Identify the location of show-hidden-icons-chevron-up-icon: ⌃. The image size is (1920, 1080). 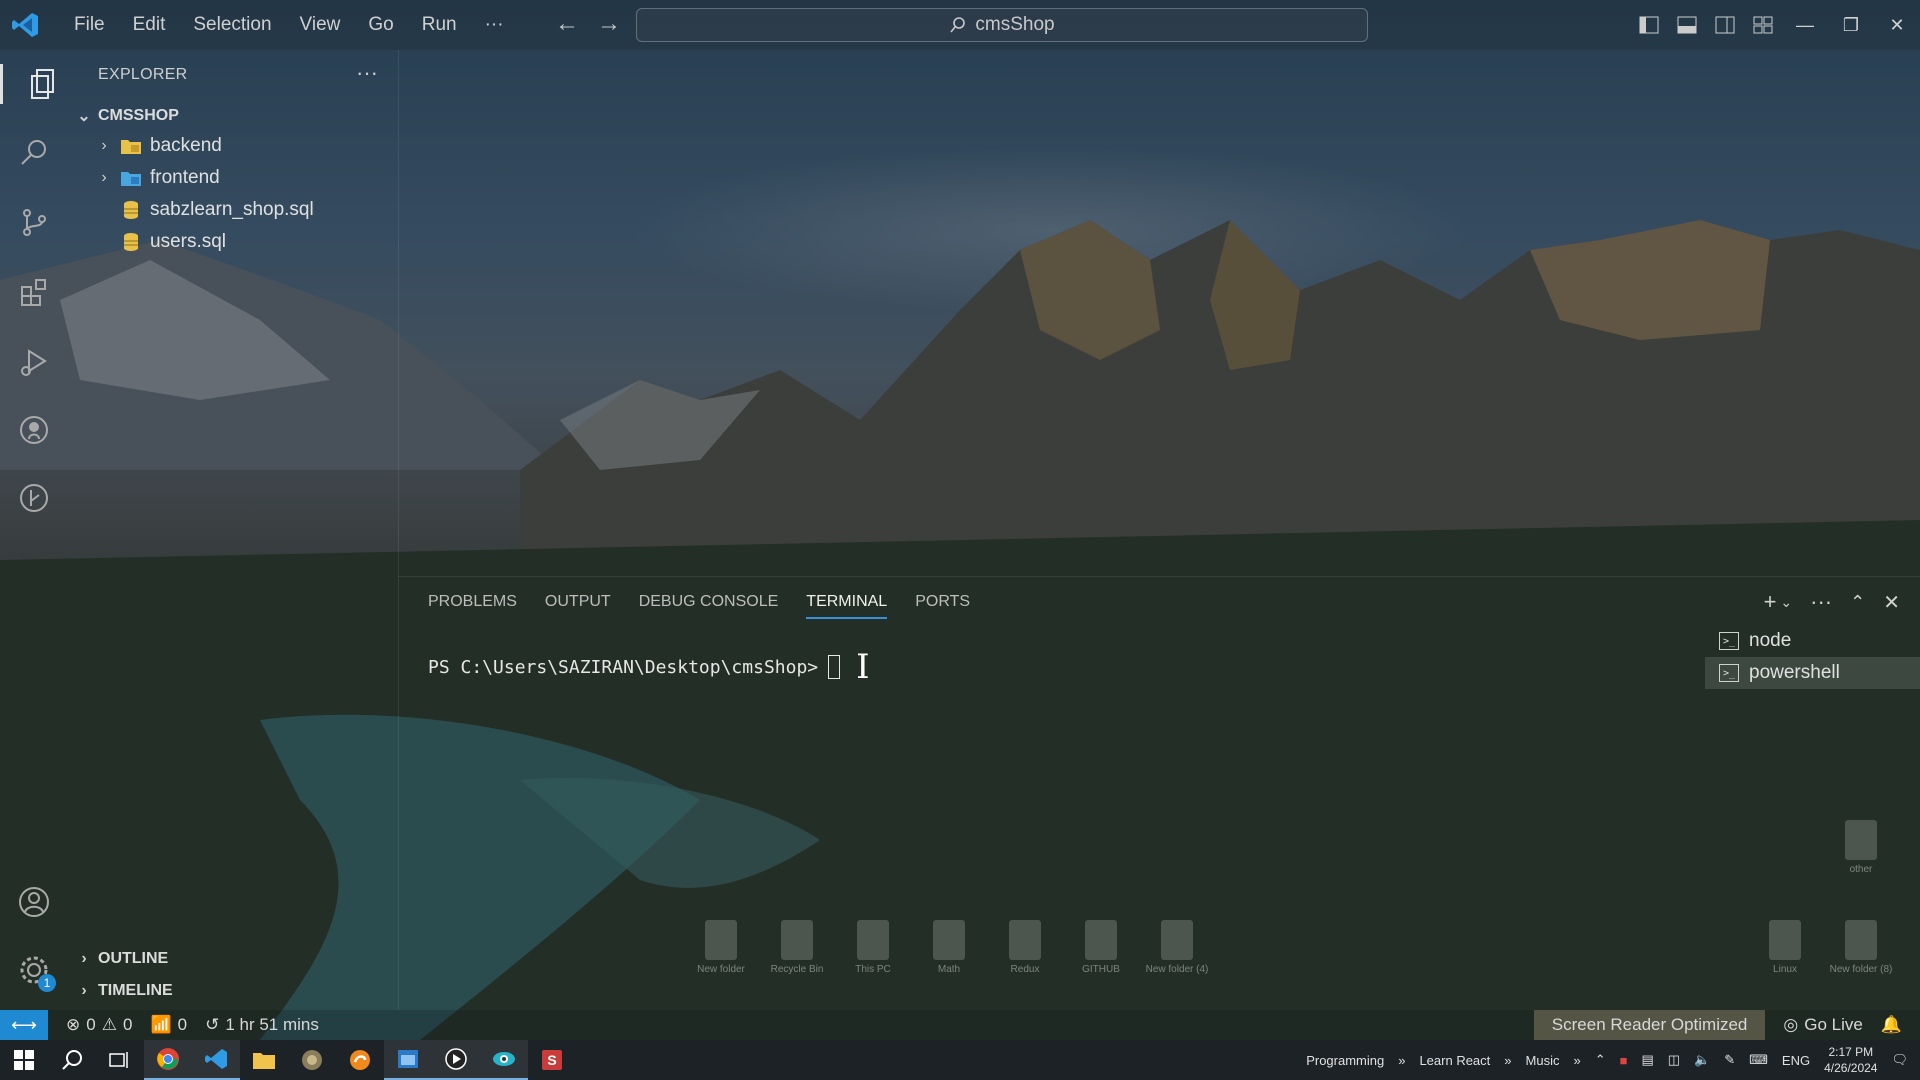
(1600, 1060).